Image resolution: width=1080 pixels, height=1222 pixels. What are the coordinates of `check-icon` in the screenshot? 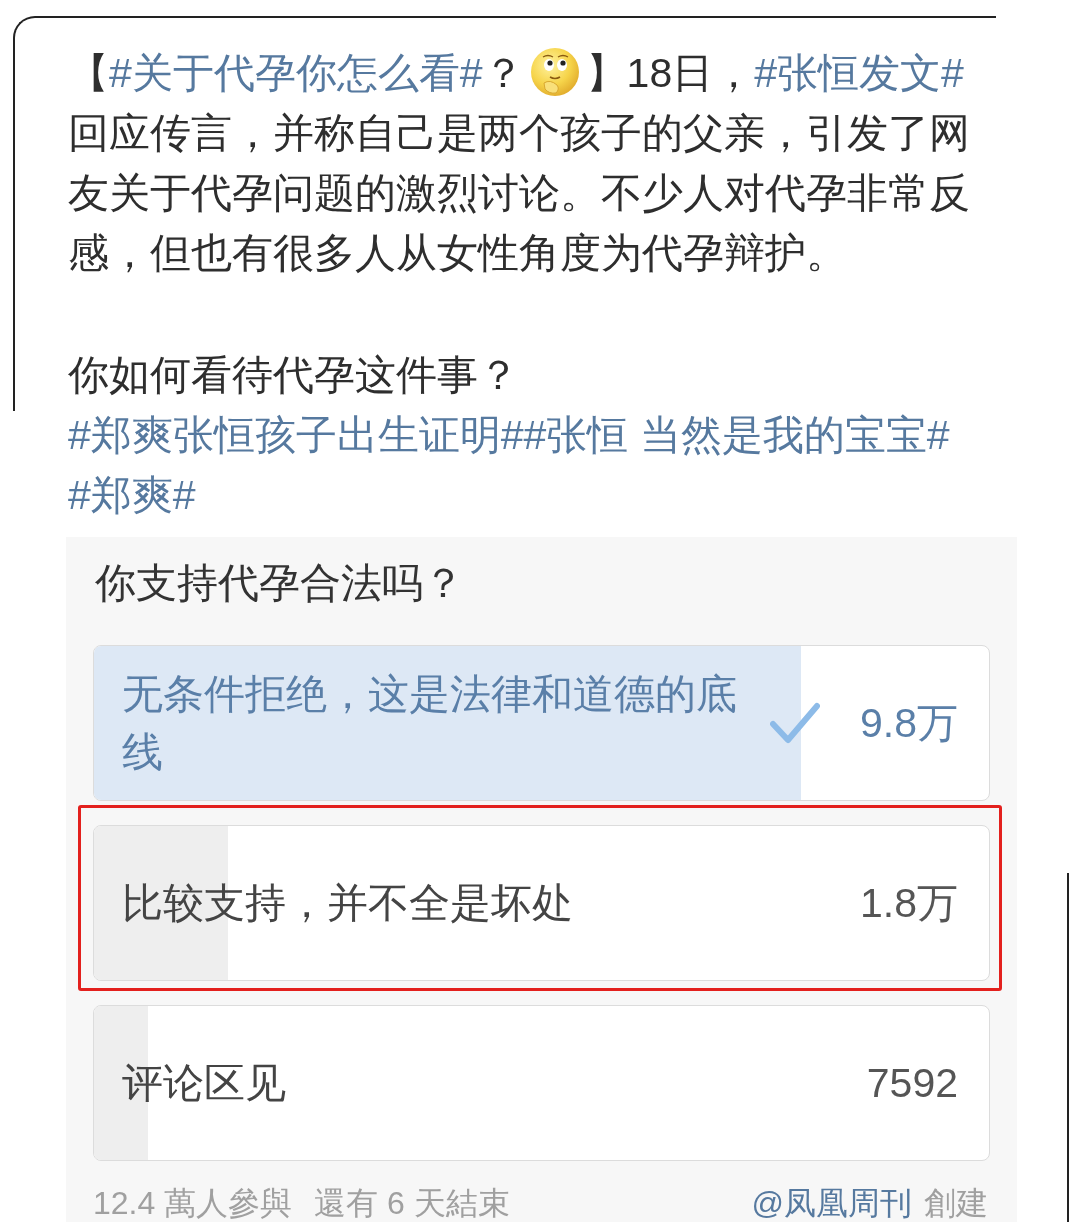 It's located at (795, 723).